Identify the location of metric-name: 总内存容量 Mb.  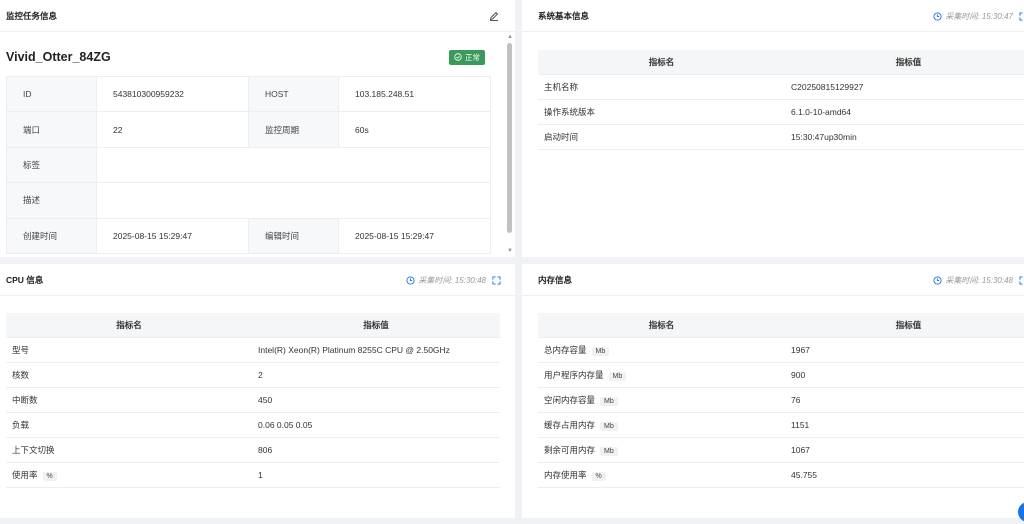
(661, 350).